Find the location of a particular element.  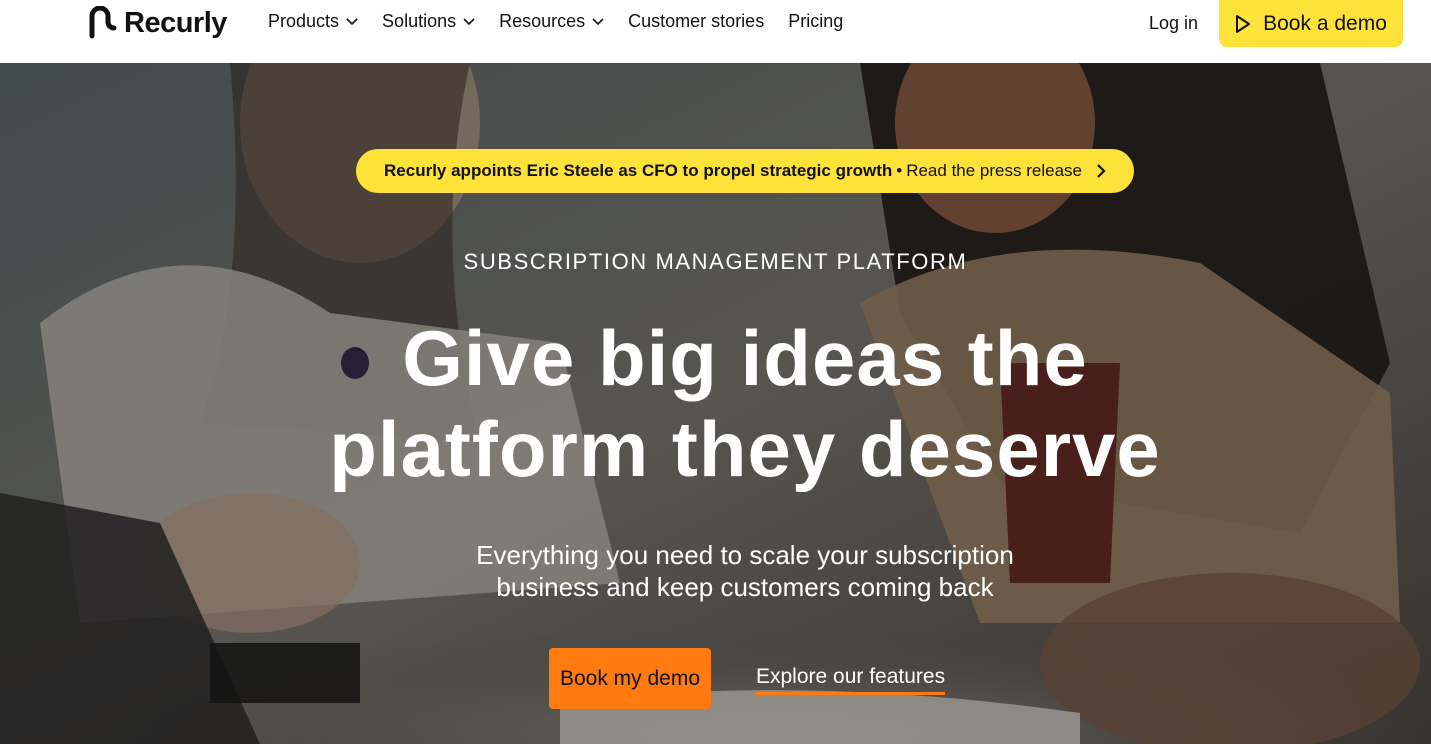

book-demo-label: Book a demo is located at coordinates (1325, 23).